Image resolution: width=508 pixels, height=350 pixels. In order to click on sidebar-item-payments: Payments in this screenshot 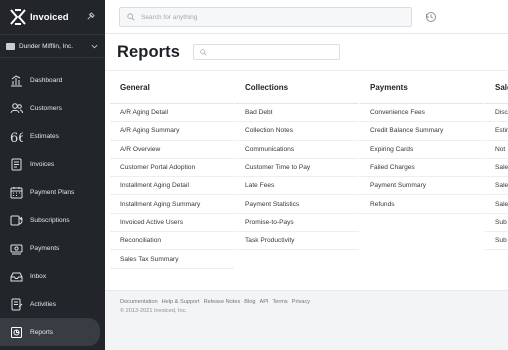, I will do `click(52, 248)`.